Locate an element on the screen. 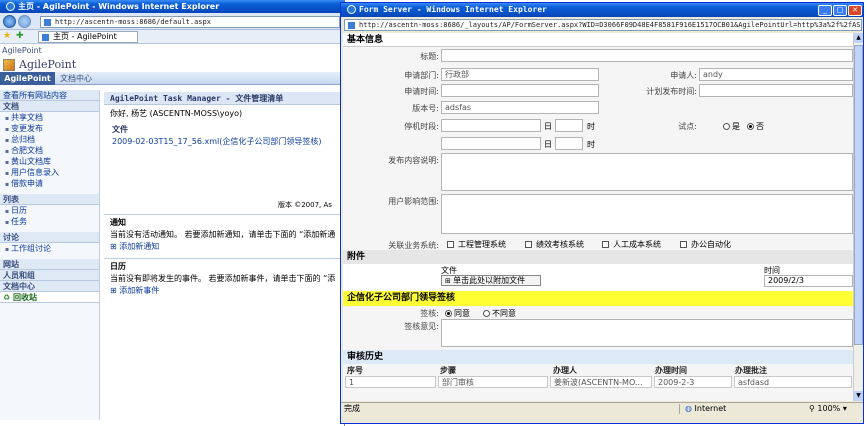 The height and width of the screenshot is (426, 867). nav-head-discuss: 讨论 is located at coordinates (49, 237).